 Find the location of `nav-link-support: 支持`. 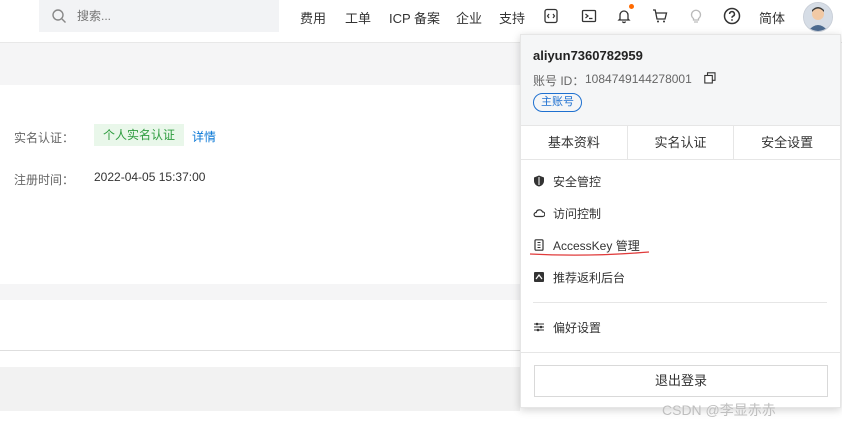

nav-link-support: 支持 is located at coordinates (512, 17).